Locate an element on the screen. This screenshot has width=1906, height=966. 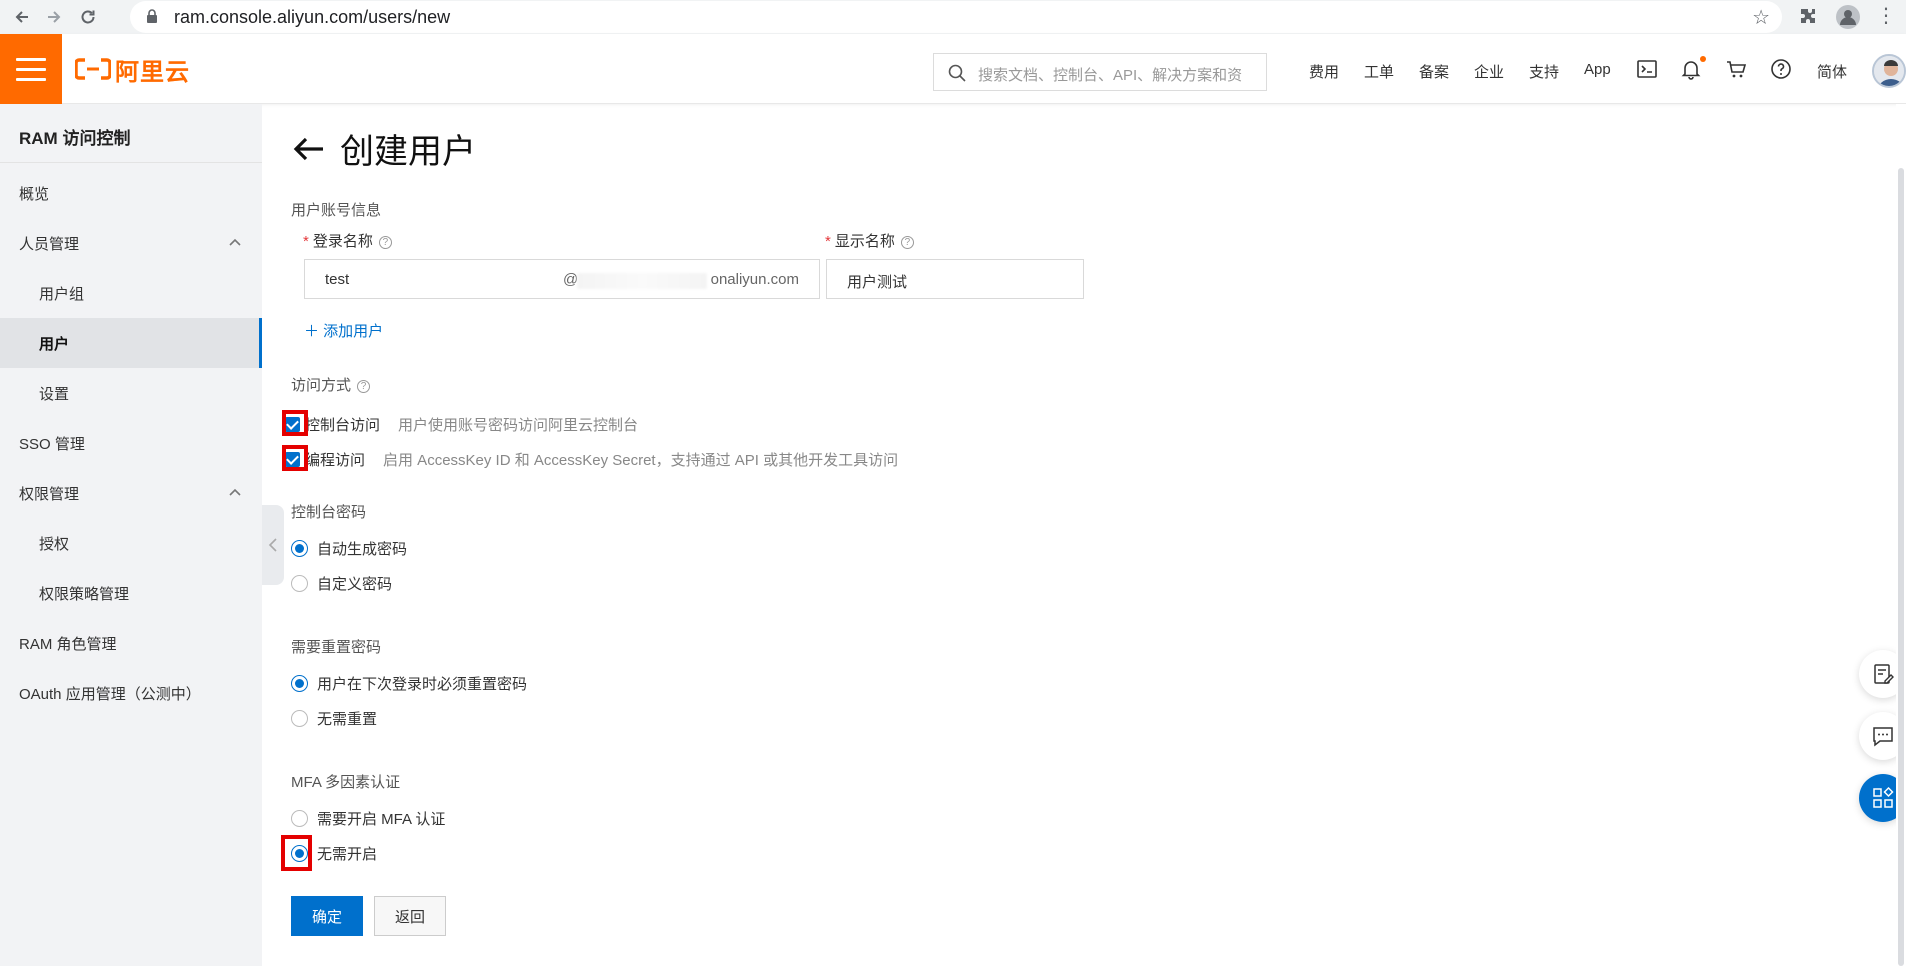
nav-tickets: 工单 is located at coordinates (1379, 71).